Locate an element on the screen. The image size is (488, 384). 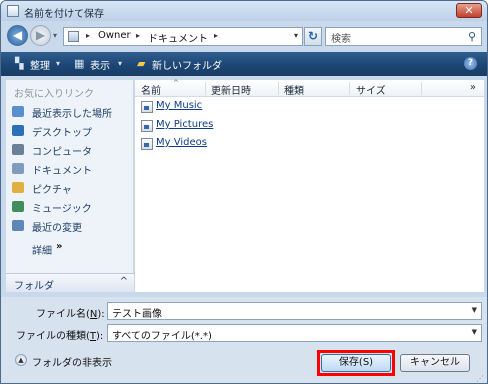
close-button: ✕ is located at coordinates (469, 10).